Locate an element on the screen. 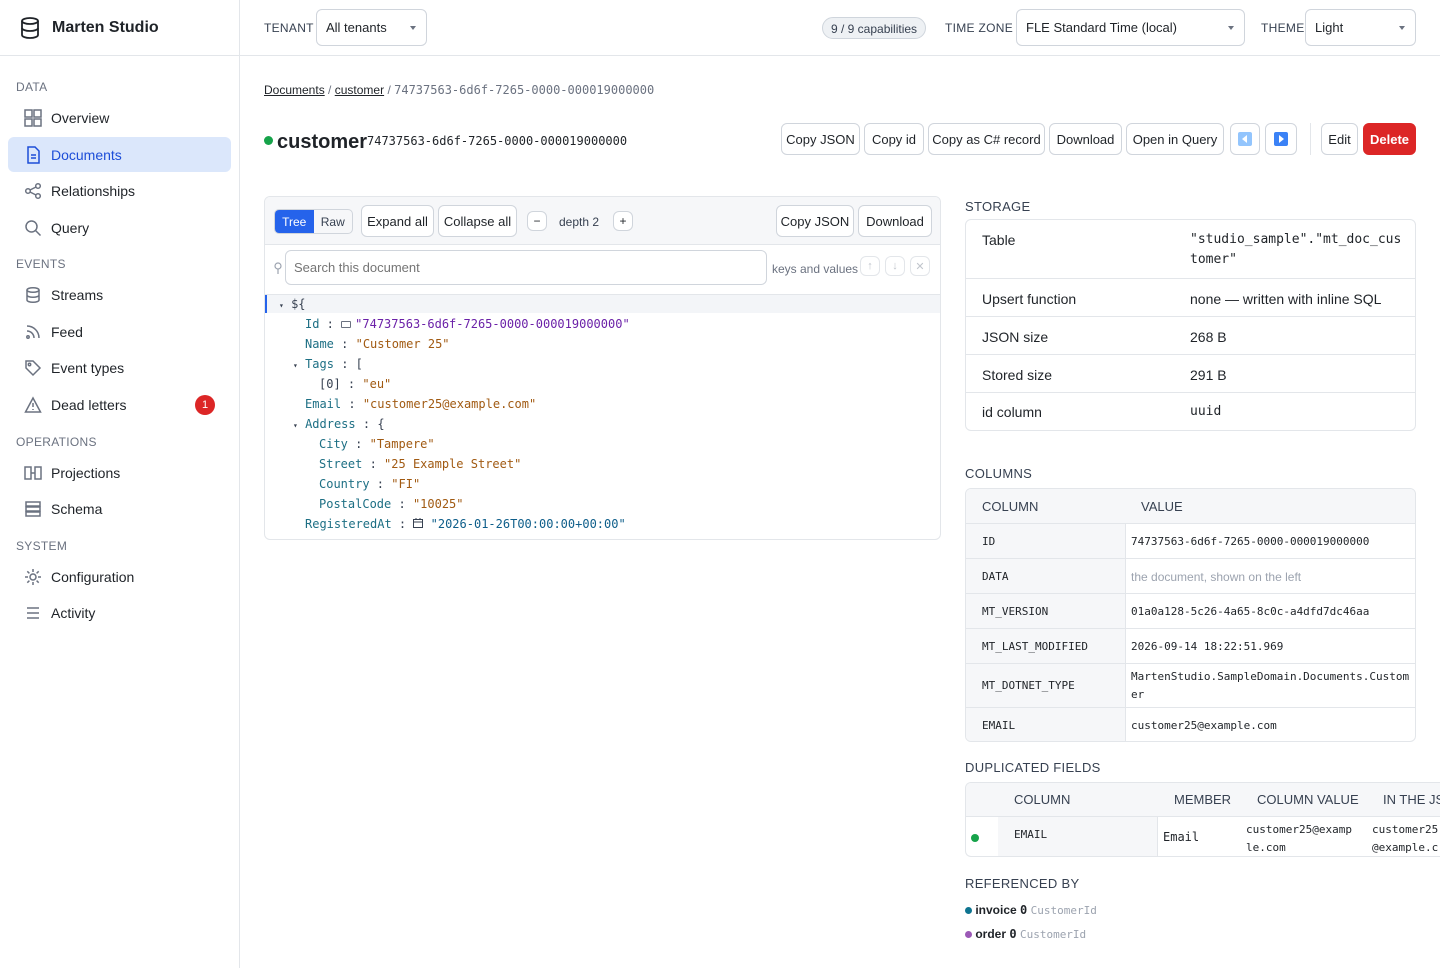 The image size is (1440, 968). sidebar-item-relationships: Relationships is located at coordinates (119, 190).